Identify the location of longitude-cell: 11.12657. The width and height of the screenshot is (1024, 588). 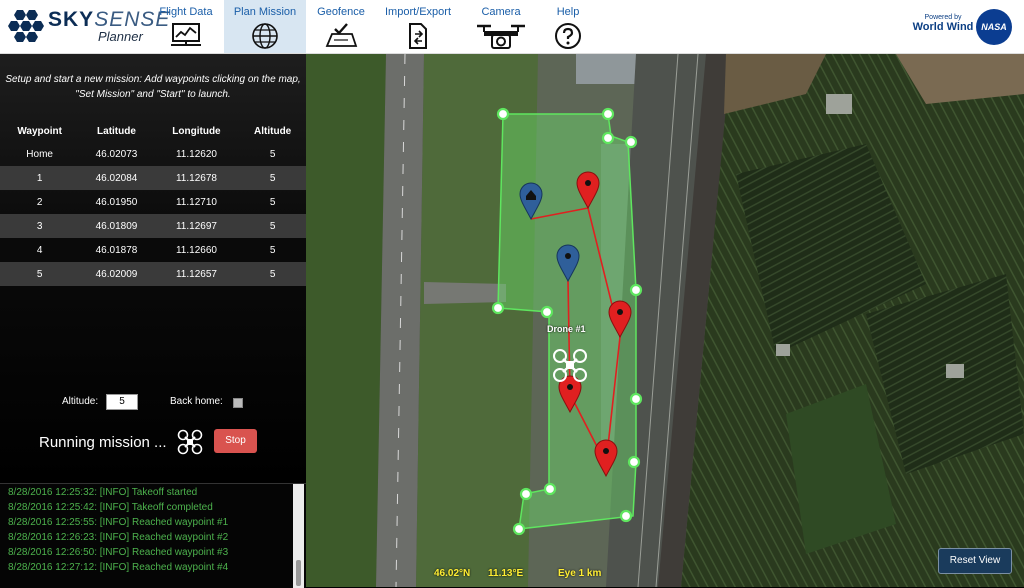
(196, 274).